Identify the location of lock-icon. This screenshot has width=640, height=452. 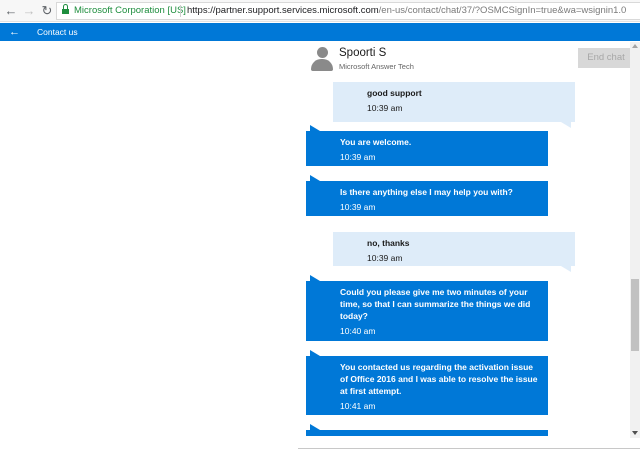
(65, 9).